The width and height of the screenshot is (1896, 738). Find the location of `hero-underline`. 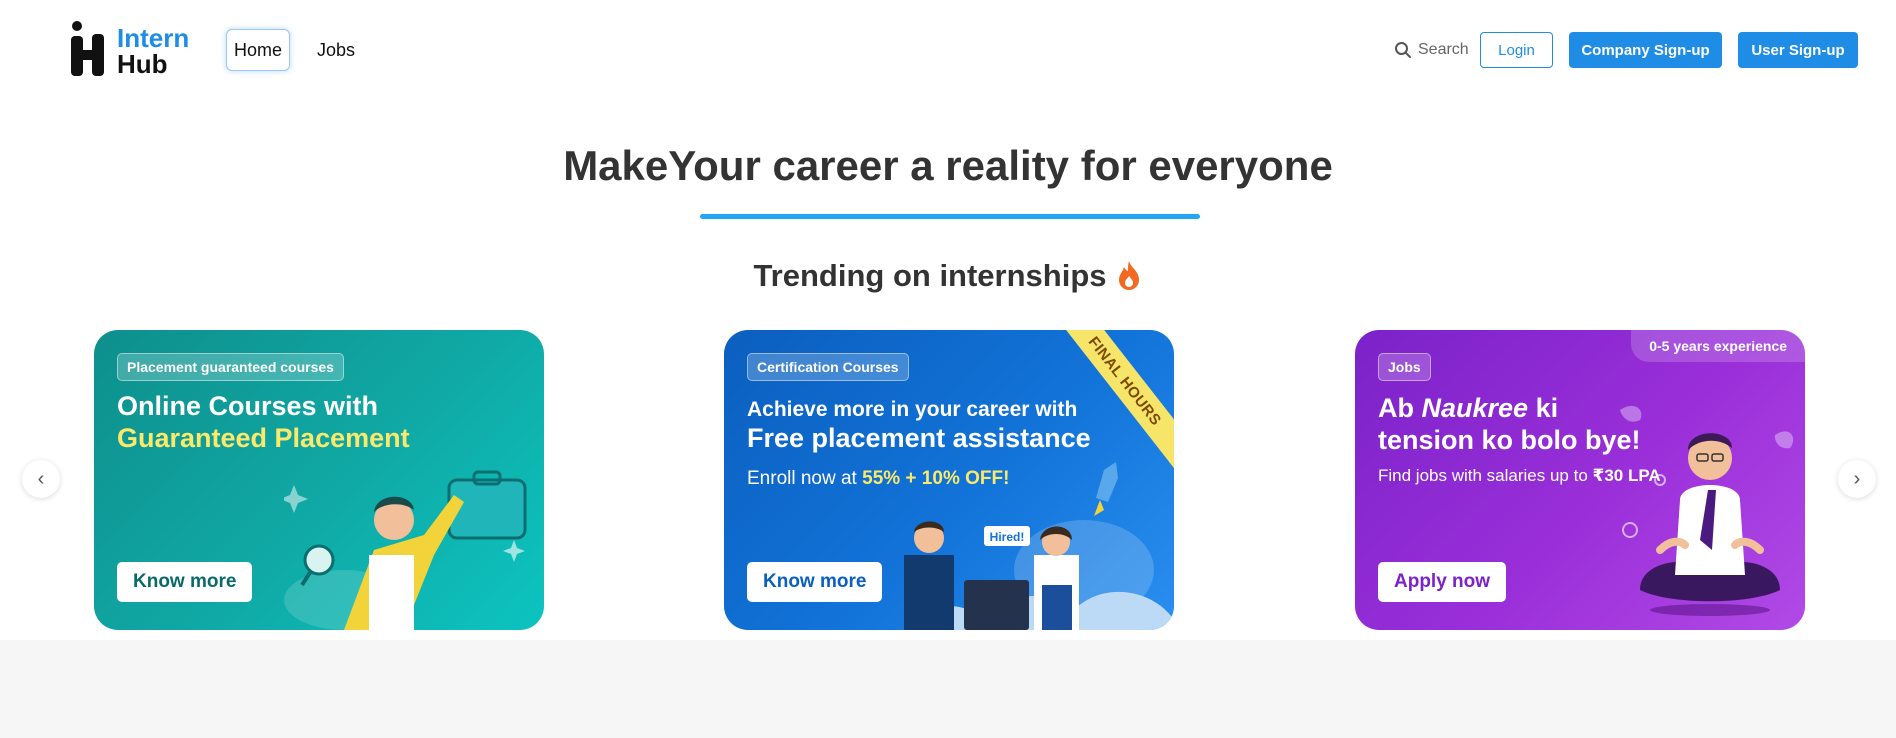

hero-underline is located at coordinates (950, 216).